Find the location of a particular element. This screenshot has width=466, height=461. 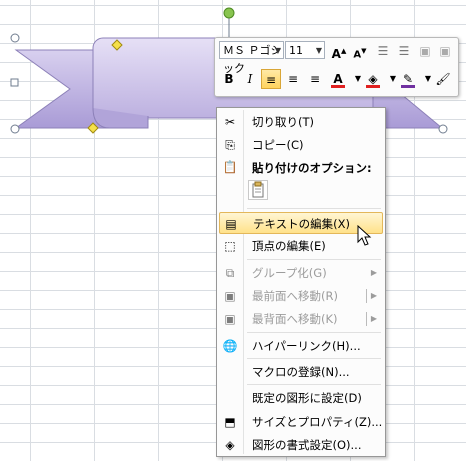

align-left-button: ≡ is located at coordinates (271, 79).